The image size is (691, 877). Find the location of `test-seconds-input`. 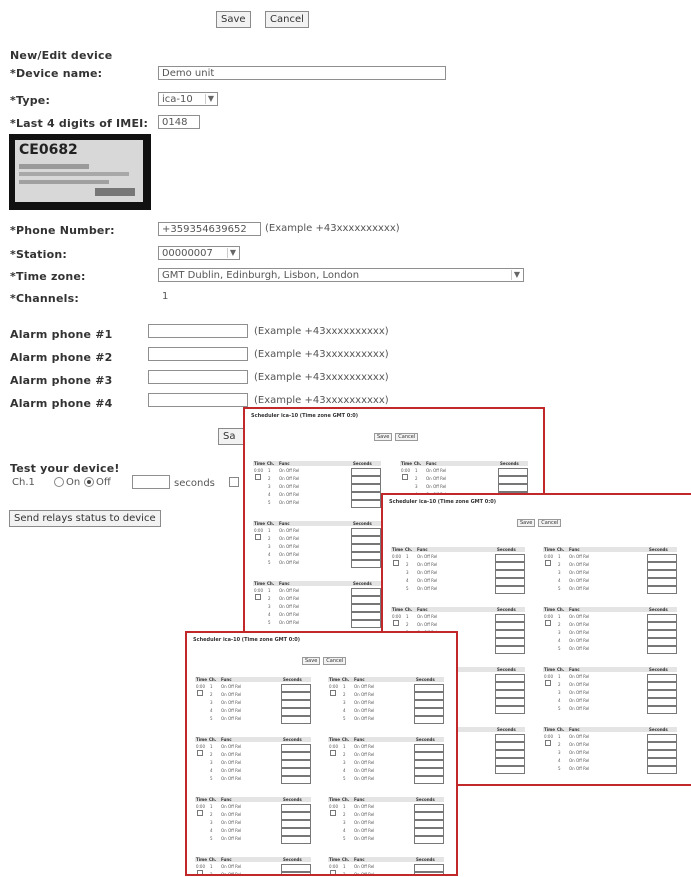

test-seconds-input is located at coordinates (151, 482).